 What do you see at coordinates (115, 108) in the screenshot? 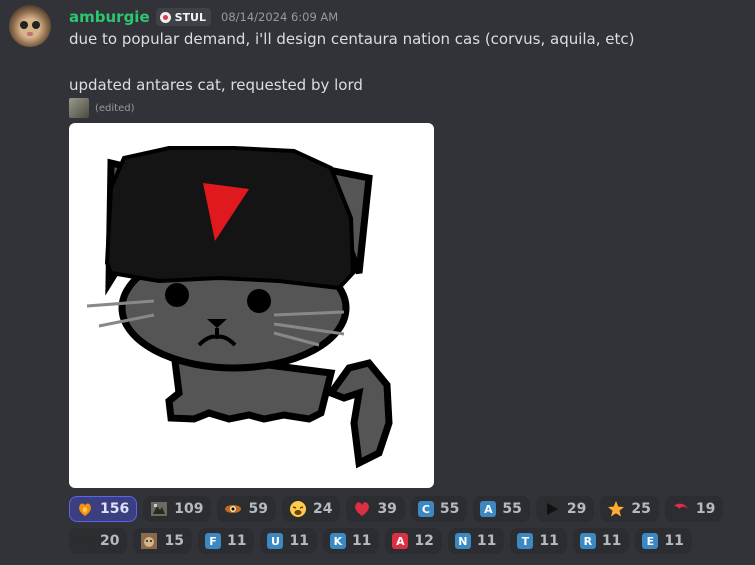
I see `edited-label: (edited)` at bounding box center [115, 108].